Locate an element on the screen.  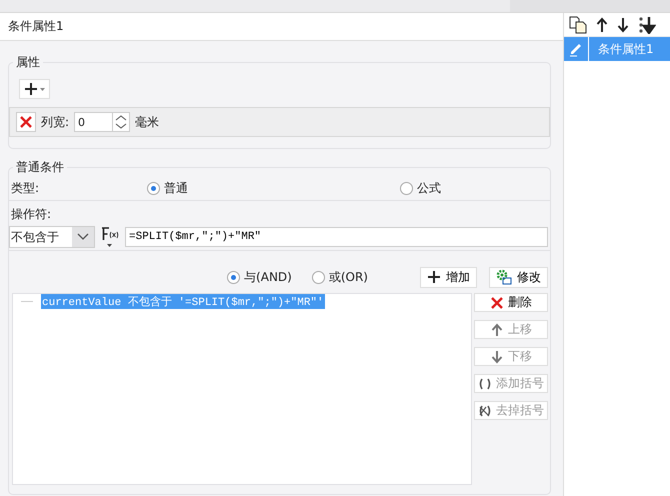
panel-title: 条件属性1 is located at coordinates (36, 26).